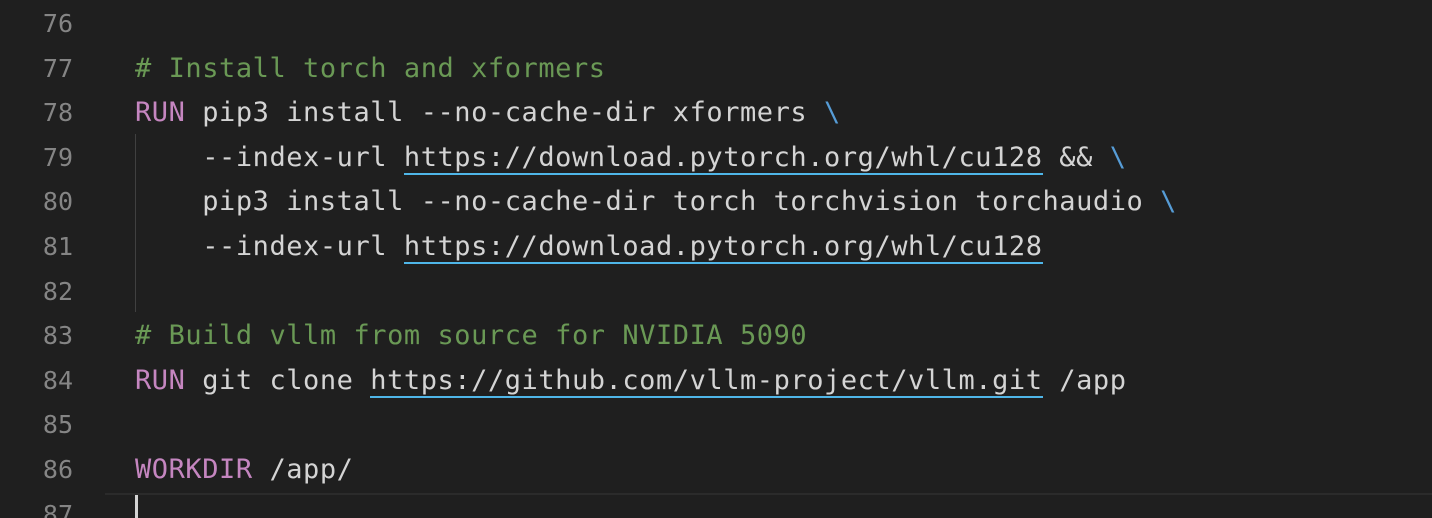 This screenshot has height=518, width=1432. What do you see at coordinates (706, 381) in the screenshot?
I see `url-link: https://github.com/vllm-project/vllm.git` at bounding box center [706, 381].